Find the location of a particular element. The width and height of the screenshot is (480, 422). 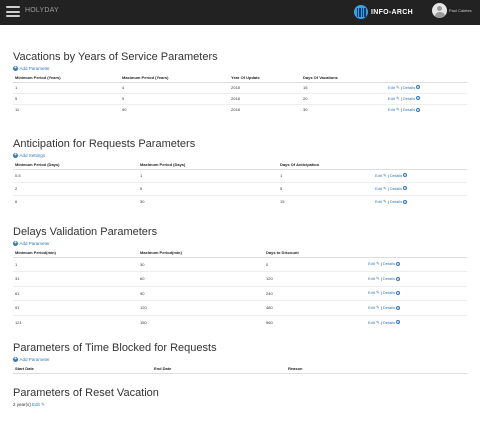

table-row: 61 90 240 Edit ✎|Details i is located at coordinates (240, 293).